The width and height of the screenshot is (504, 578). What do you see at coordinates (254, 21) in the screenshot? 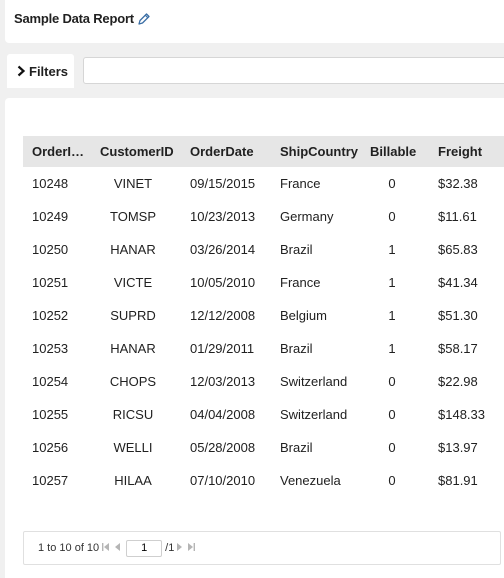
I see `report-header: Sample Data Report` at bounding box center [254, 21].